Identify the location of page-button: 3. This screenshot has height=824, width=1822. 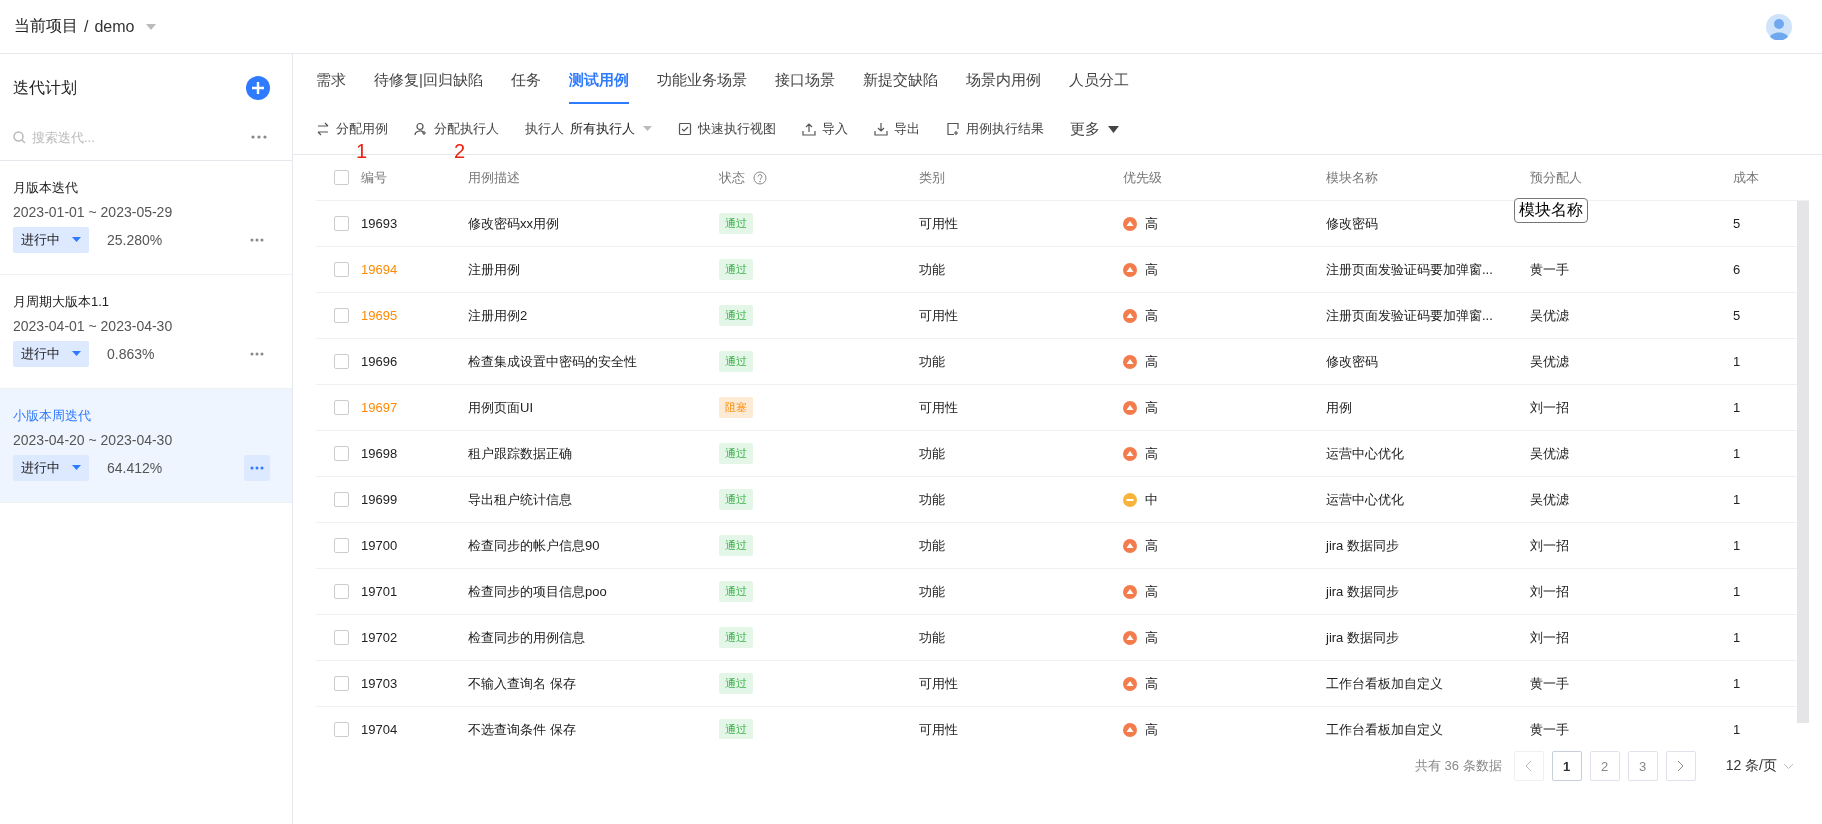
(1642, 766).